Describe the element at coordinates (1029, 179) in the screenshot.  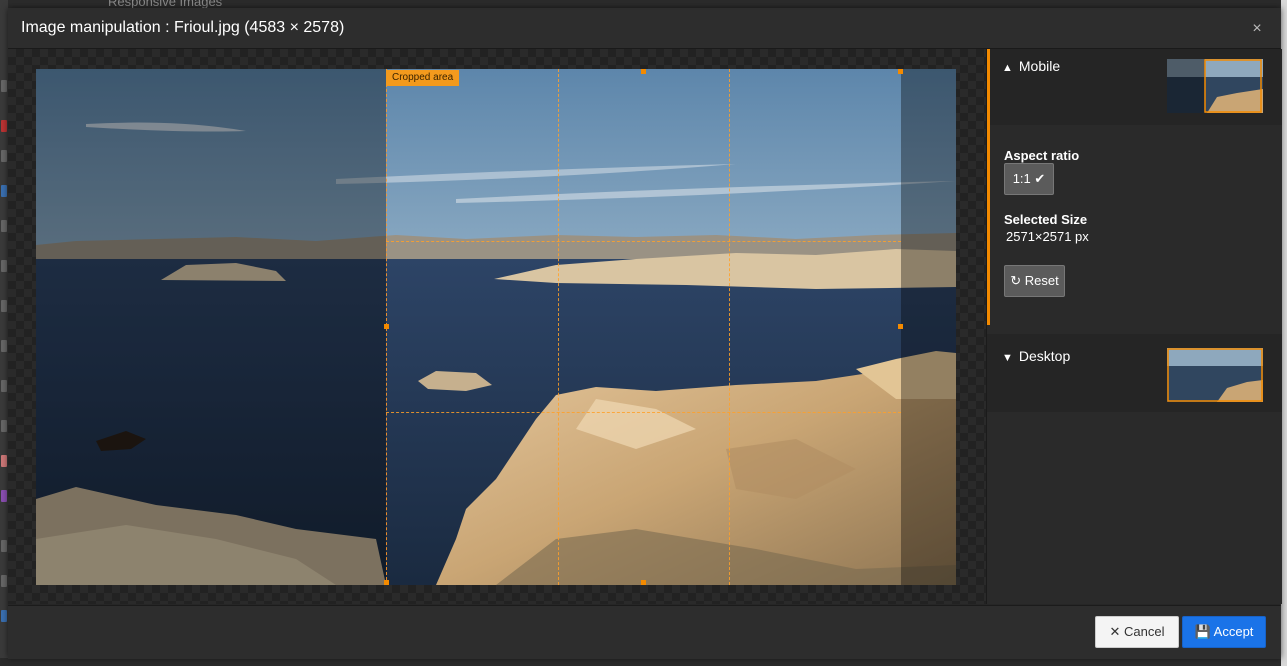
I see `aspect-ratio-button: 1:1 ✔` at that location.